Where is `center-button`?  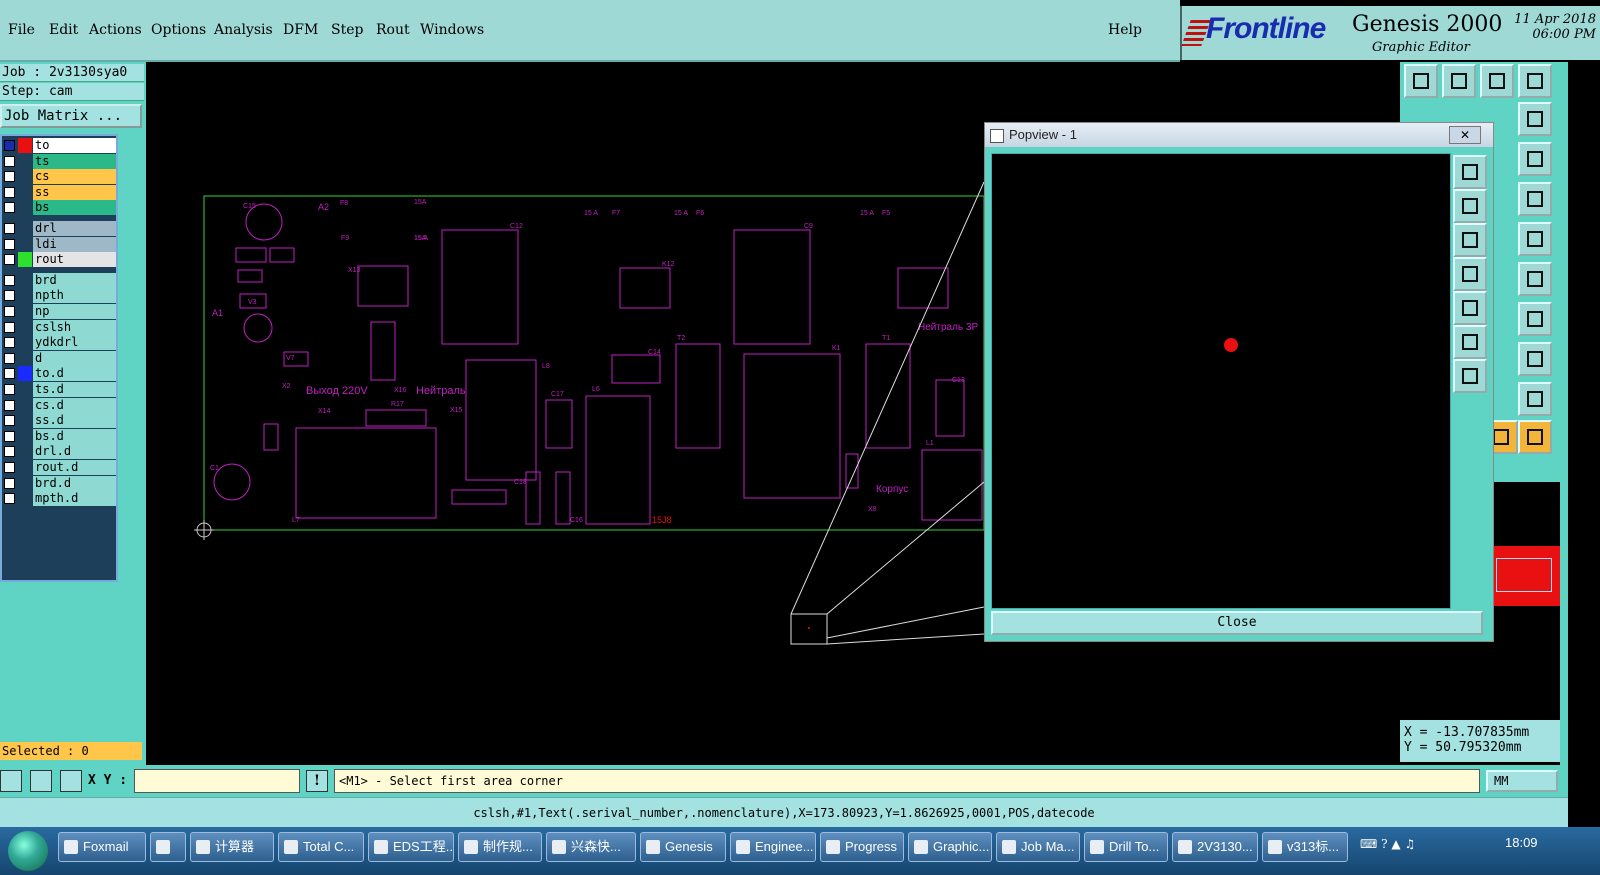 center-button is located at coordinates (1470, 376).